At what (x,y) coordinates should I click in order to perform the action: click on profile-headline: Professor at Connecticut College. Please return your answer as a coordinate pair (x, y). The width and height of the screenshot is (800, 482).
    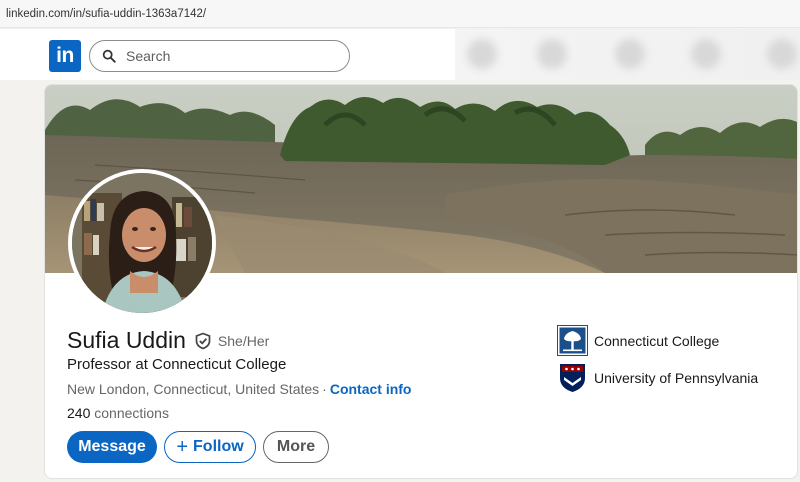
    Looking at the image, I should click on (177, 364).